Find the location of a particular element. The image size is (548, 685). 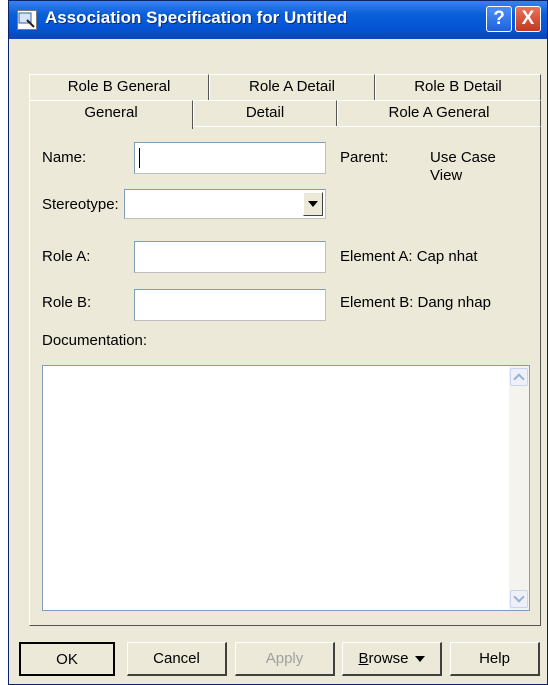

tab-row-front: General Detail Role A General is located at coordinates (285, 114).